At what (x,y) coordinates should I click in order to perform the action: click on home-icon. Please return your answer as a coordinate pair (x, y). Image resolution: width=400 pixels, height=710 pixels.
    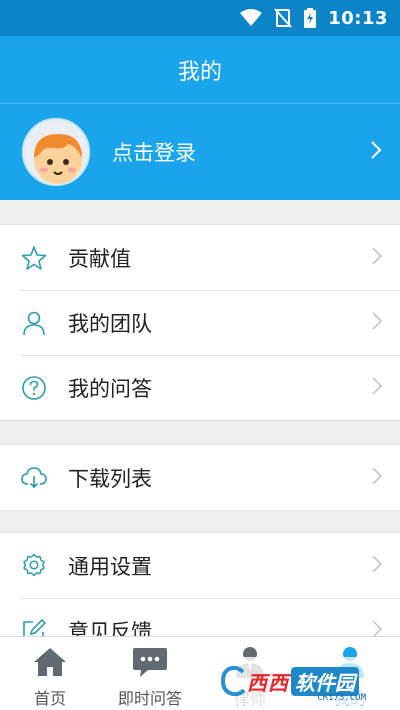
    Looking at the image, I should click on (50, 662).